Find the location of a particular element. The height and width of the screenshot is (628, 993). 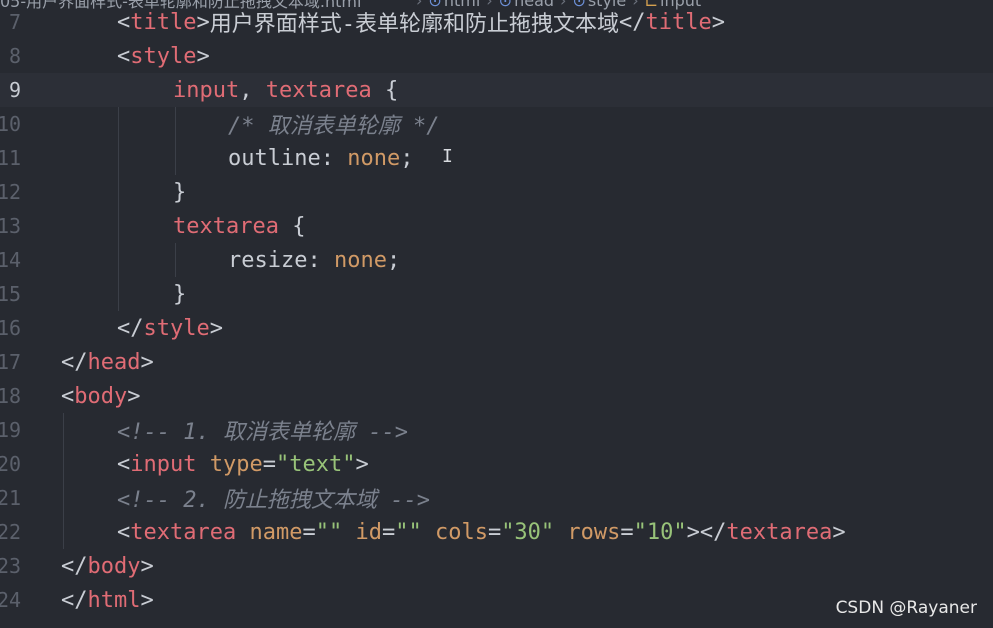

code-comment: /* 取消表单轮廓 */ is located at coordinates (334, 126).